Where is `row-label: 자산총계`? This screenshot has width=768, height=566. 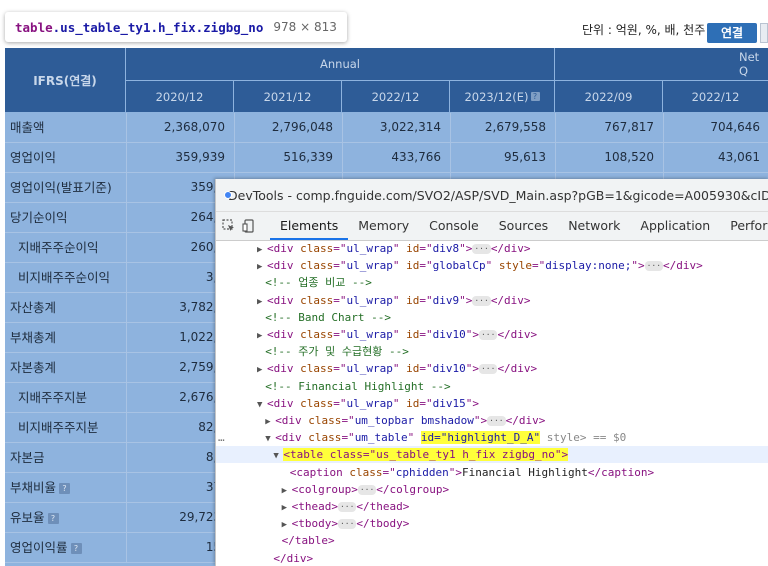 row-label: 자산총계 is located at coordinates (65, 307).